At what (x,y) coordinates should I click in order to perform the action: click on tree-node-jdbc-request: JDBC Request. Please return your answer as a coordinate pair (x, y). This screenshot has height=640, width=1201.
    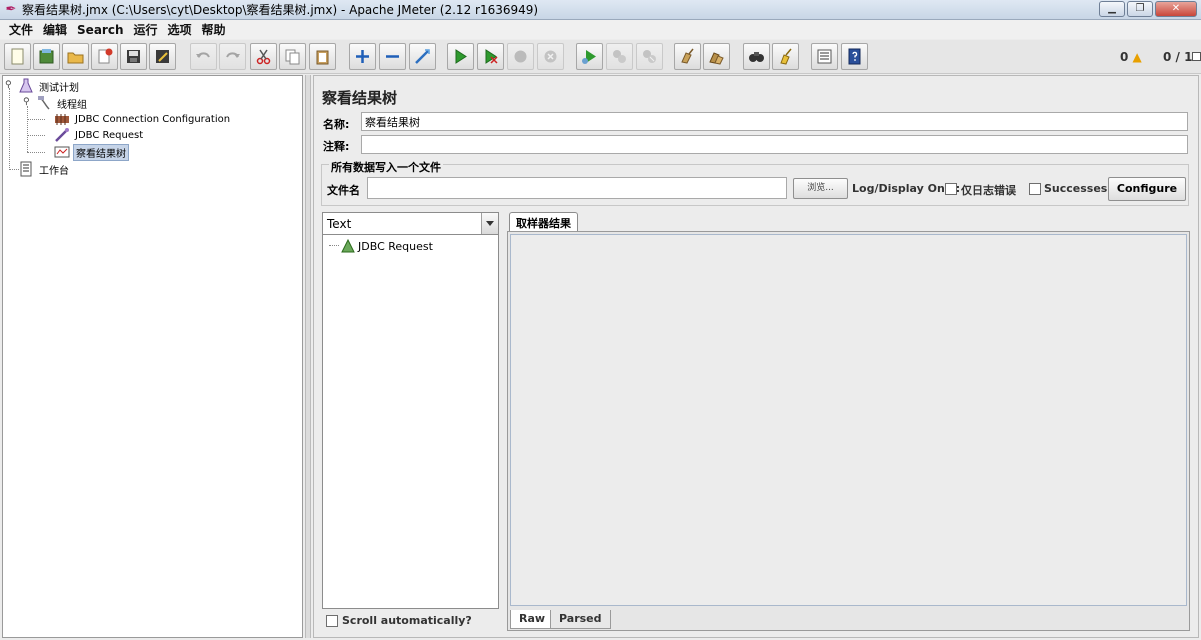
    Looking at the image, I should click on (99, 135).